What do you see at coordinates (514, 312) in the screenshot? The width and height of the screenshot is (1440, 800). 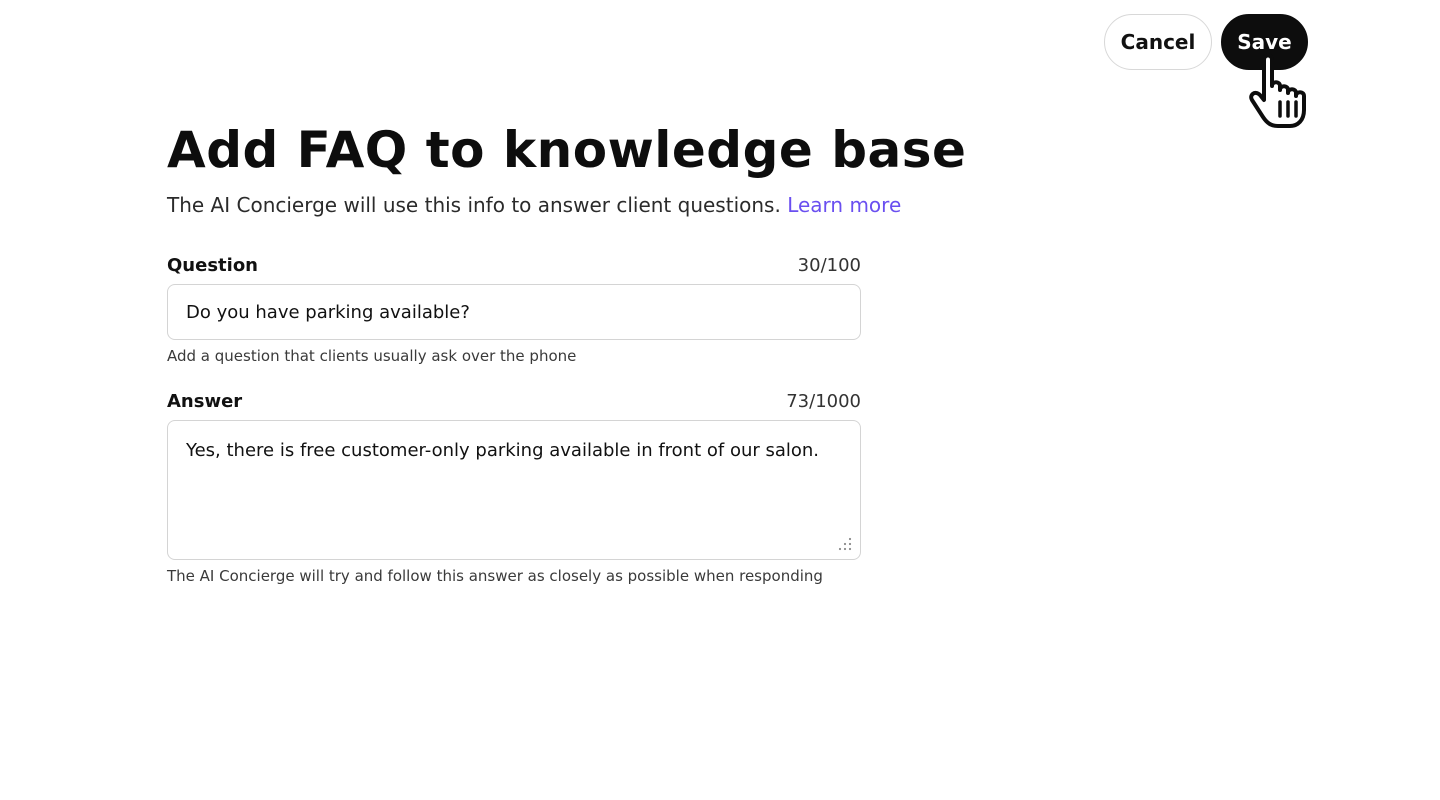 I see `question-input: Do you have parking available?` at bounding box center [514, 312].